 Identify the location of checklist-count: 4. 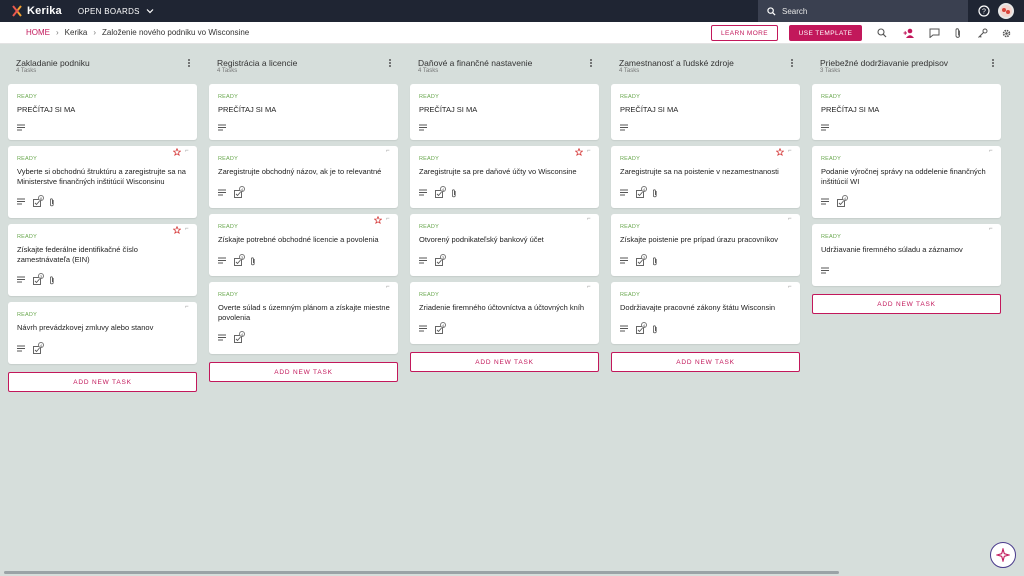
(41, 345).